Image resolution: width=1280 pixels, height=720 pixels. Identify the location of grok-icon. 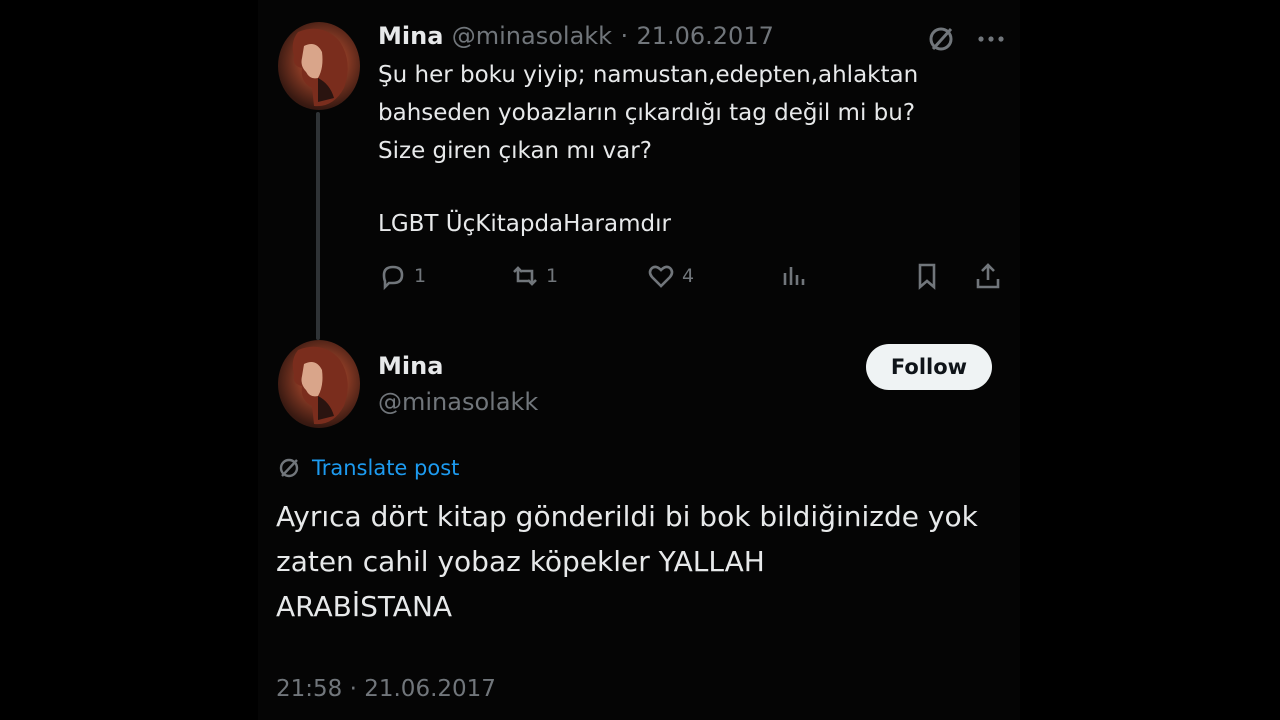
(941, 39).